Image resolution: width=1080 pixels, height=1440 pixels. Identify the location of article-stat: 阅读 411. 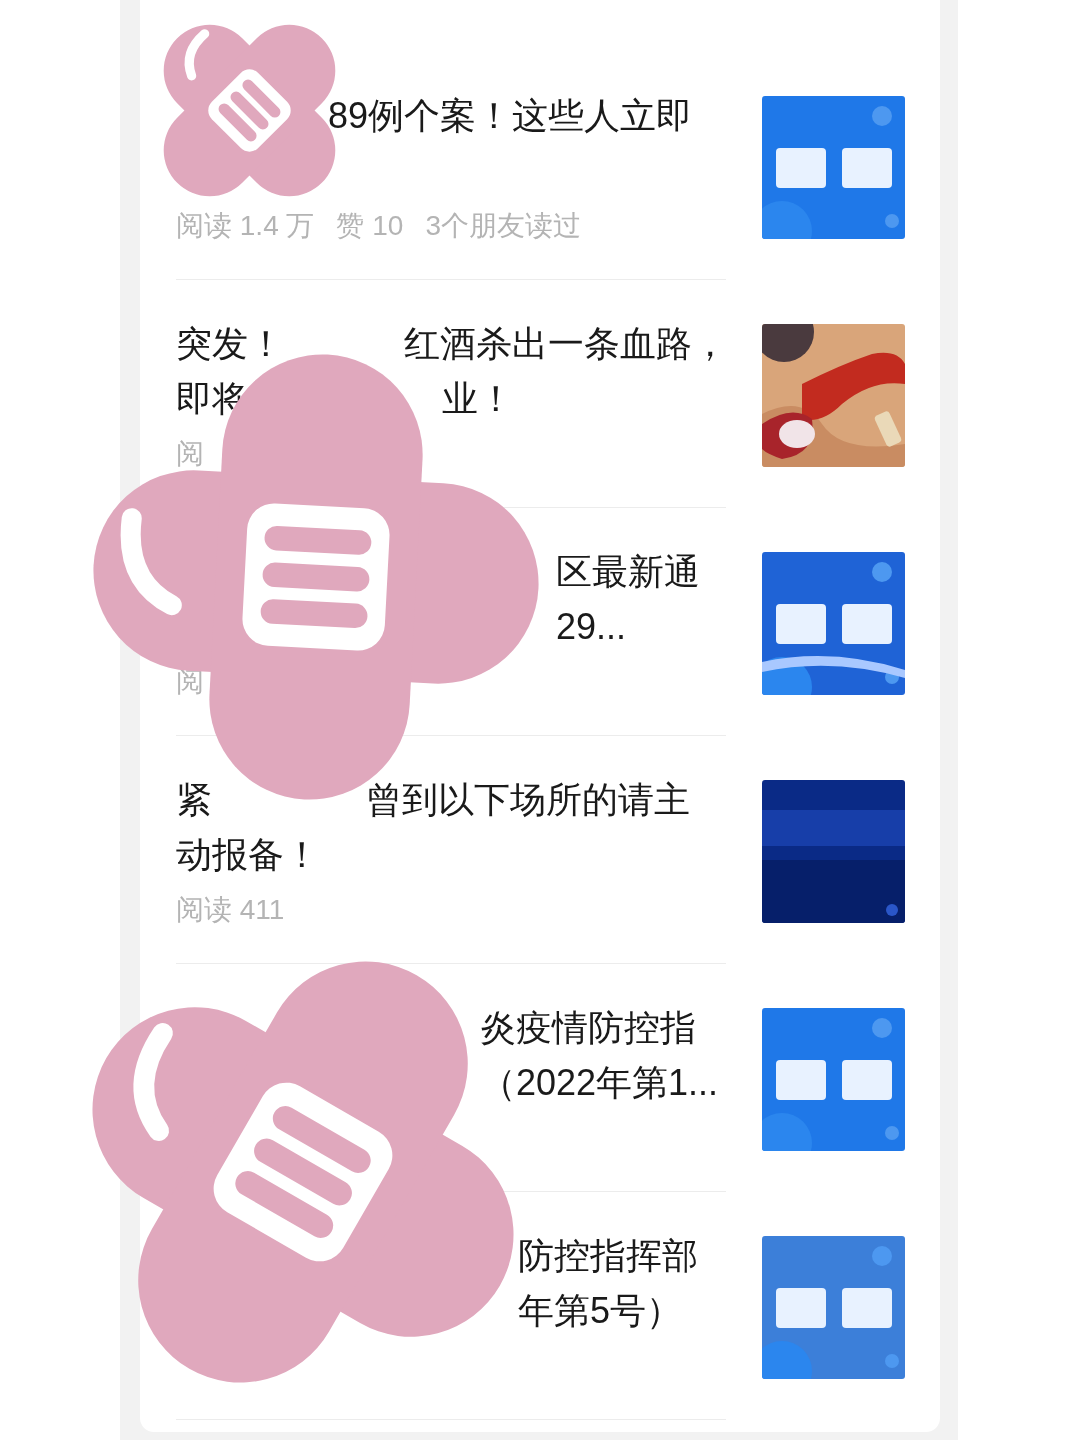
(230, 909).